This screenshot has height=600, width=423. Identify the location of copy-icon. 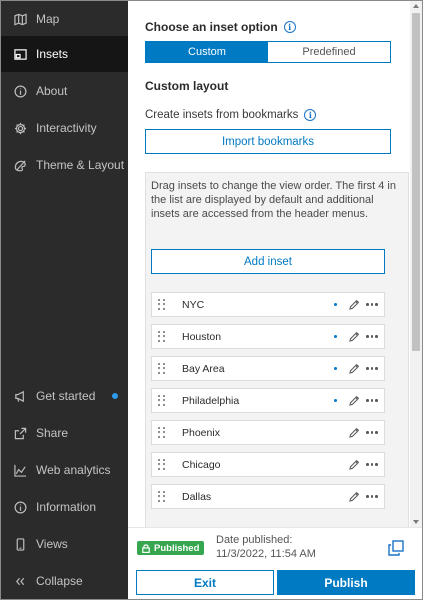
(396, 548).